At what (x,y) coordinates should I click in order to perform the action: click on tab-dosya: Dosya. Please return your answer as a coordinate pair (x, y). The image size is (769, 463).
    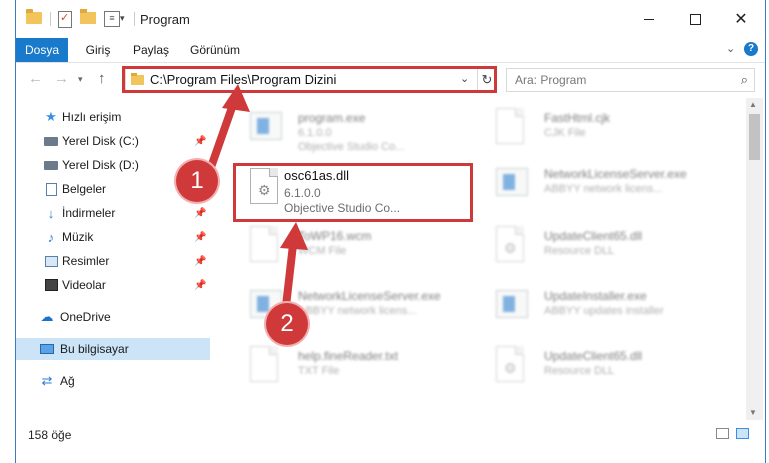
    Looking at the image, I should click on (42, 50).